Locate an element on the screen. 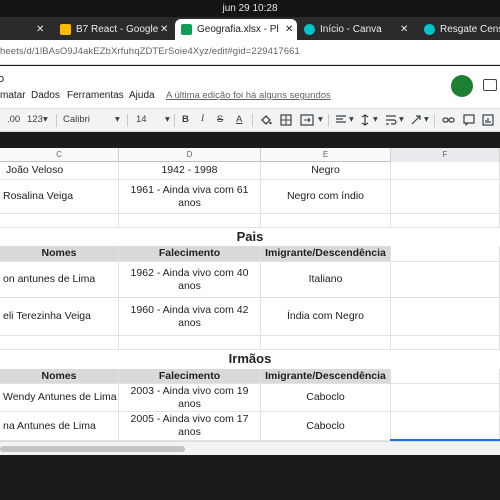 The image size is (500, 500). browser-tab-canva: Início - Canva ✕ is located at coordinates (357, 29).